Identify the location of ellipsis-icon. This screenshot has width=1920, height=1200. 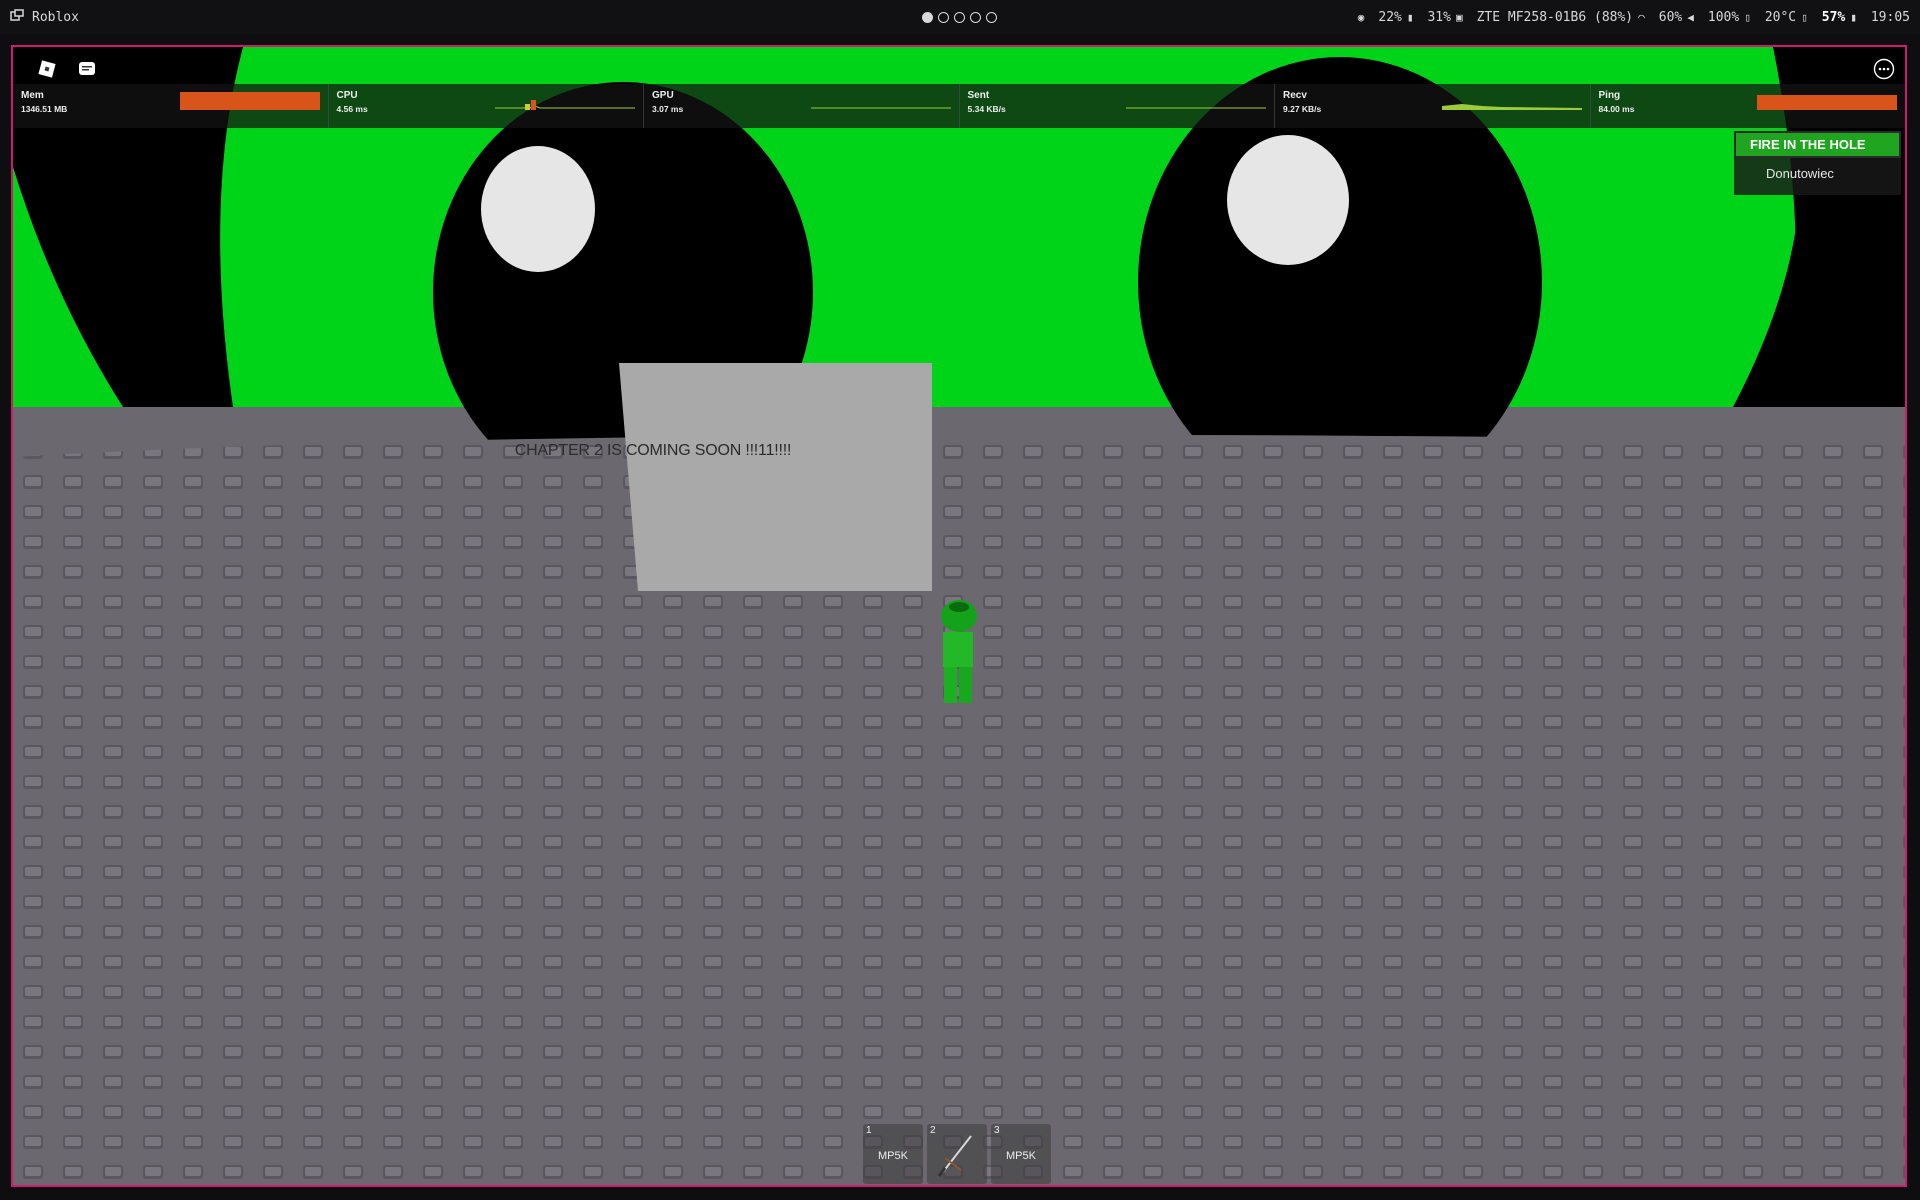
(1884, 69).